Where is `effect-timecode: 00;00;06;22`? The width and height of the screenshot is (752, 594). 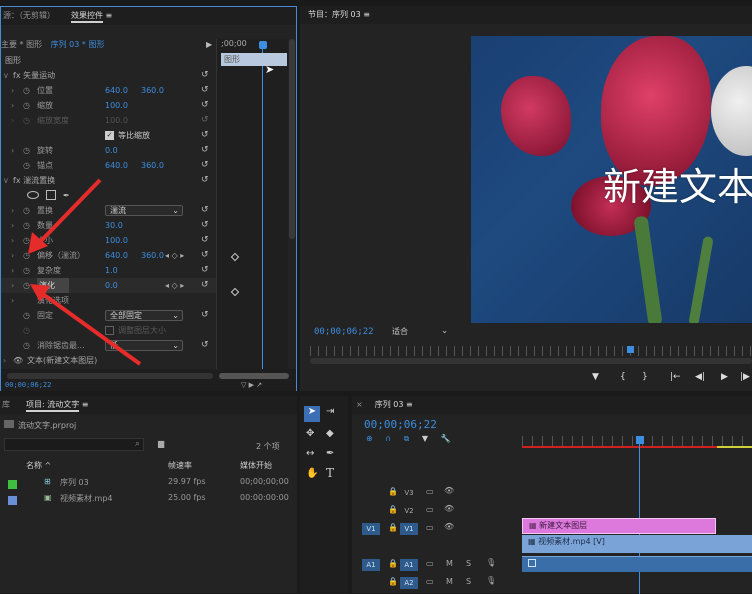 effect-timecode: 00;00;06;22 is located at coordinates (28, 385).